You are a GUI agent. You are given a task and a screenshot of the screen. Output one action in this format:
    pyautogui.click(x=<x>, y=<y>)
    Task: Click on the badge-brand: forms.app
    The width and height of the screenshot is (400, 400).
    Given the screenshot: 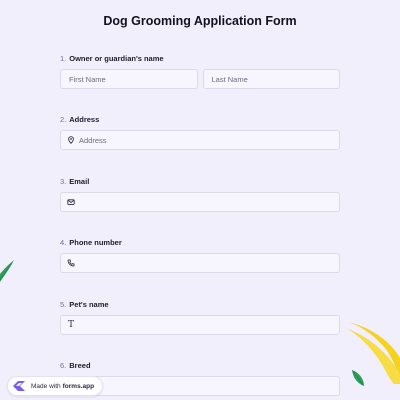 What is the action you would take?
    pyautogui.click(x=78, y=386)
    